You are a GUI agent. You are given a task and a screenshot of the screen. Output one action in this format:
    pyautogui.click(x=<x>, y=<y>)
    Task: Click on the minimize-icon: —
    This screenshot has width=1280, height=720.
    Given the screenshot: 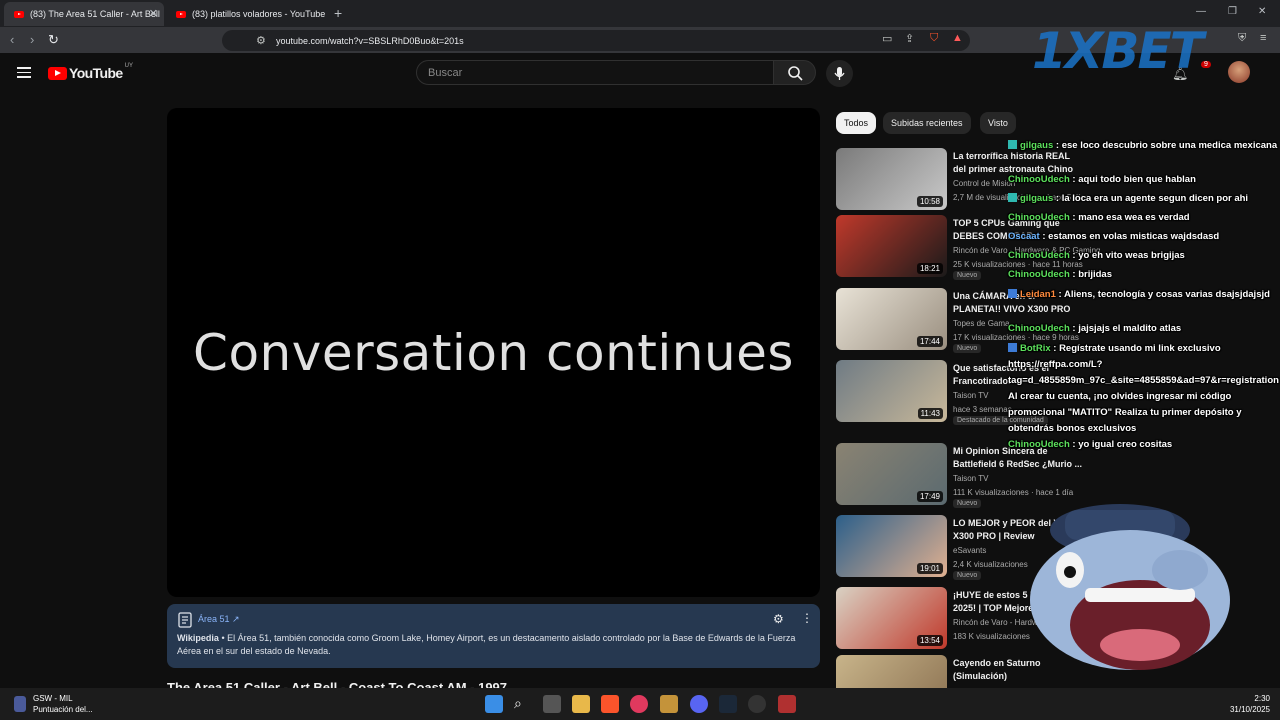 What is the action you would take?
    pyautogui.click(x=1201, y=11)
    